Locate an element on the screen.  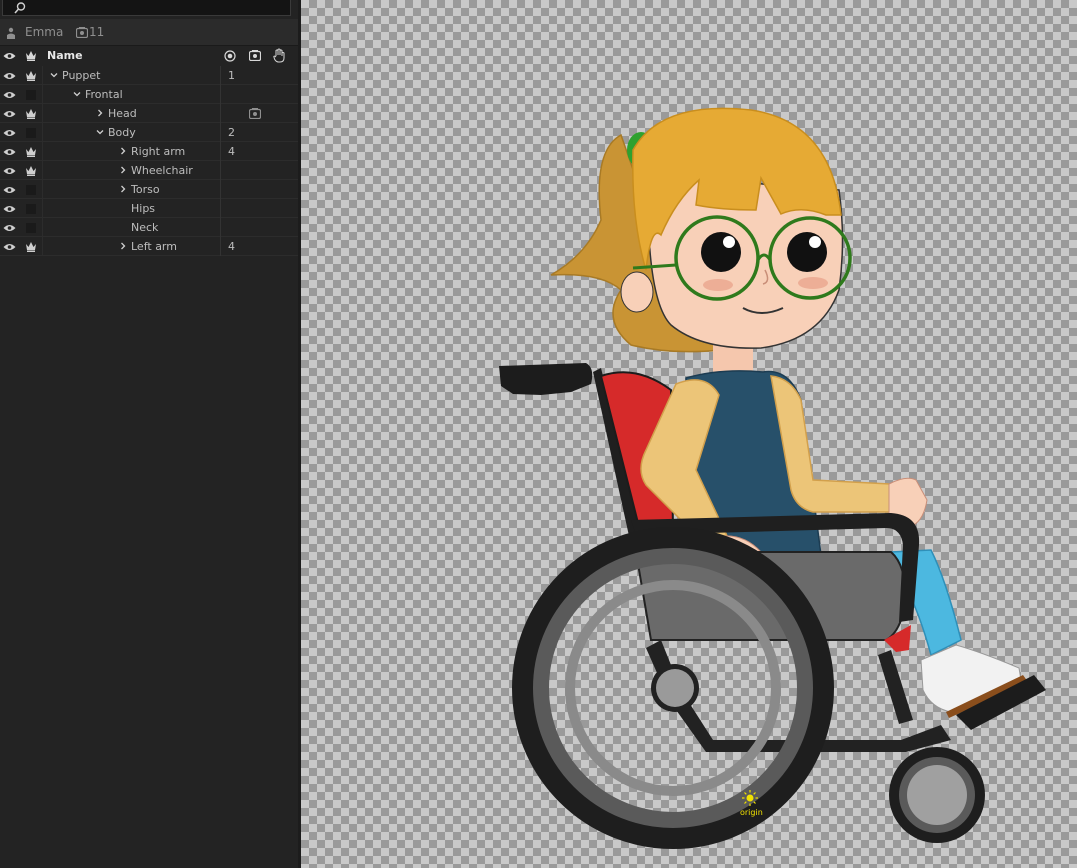
layer-name: Head is located at coordinates (122, 113).